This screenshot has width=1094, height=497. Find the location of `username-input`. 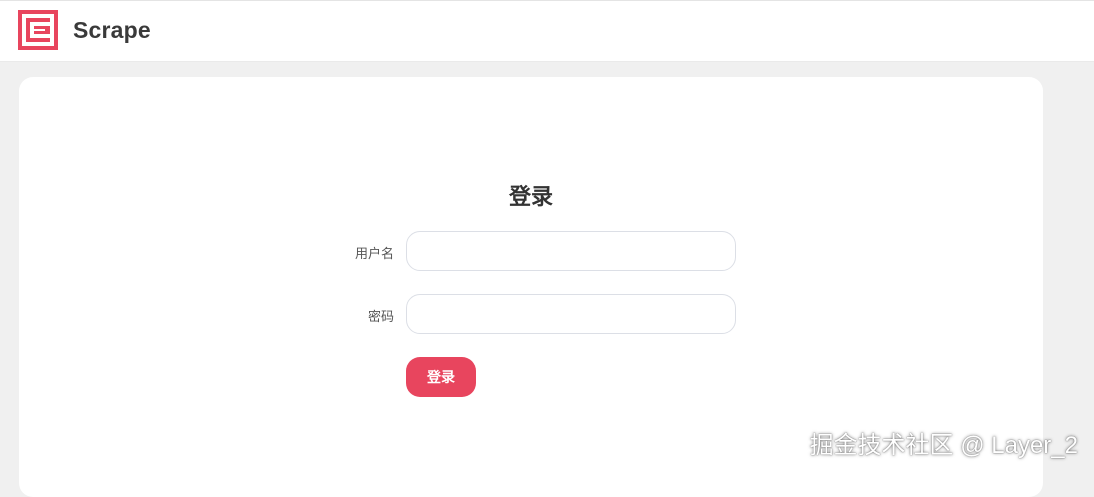

username-input is located at coordinates (571, 251).